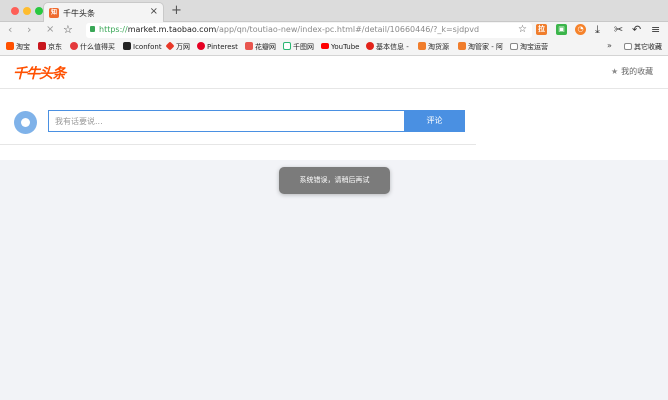  What do you see at coordinates (597, 29) in the screenshot?
I see `download-icon: ⤓` at bounding box center [597, 29].